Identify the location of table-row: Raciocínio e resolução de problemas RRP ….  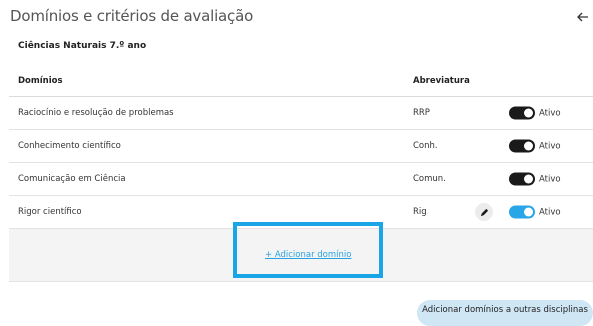
(301, 113).